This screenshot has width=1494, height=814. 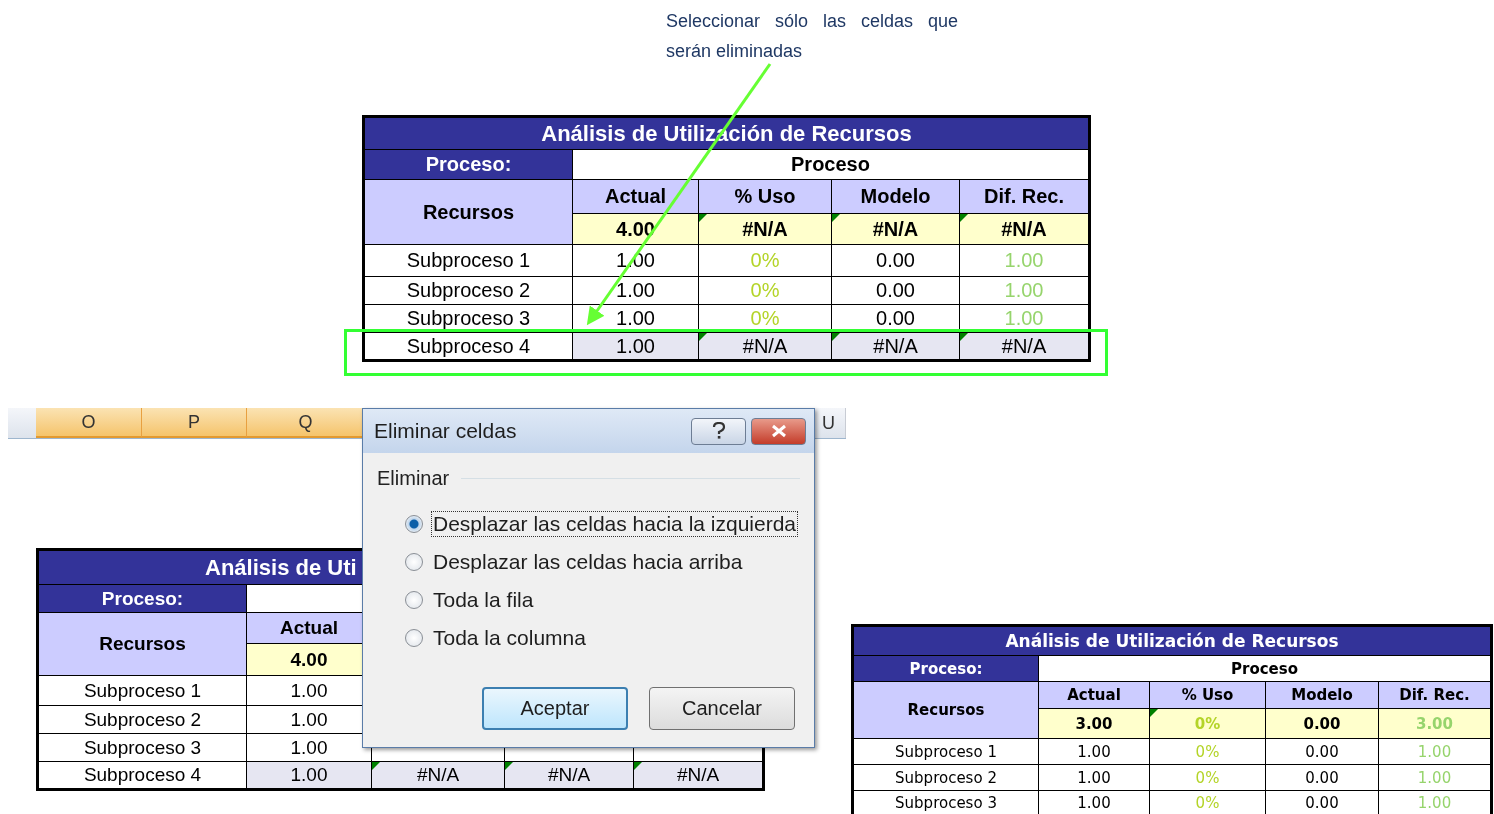 What do you see at coordinates (555, 708) in the screenshot?
I see `dialog-button: Aceptar` at bounding box center [555, 708].